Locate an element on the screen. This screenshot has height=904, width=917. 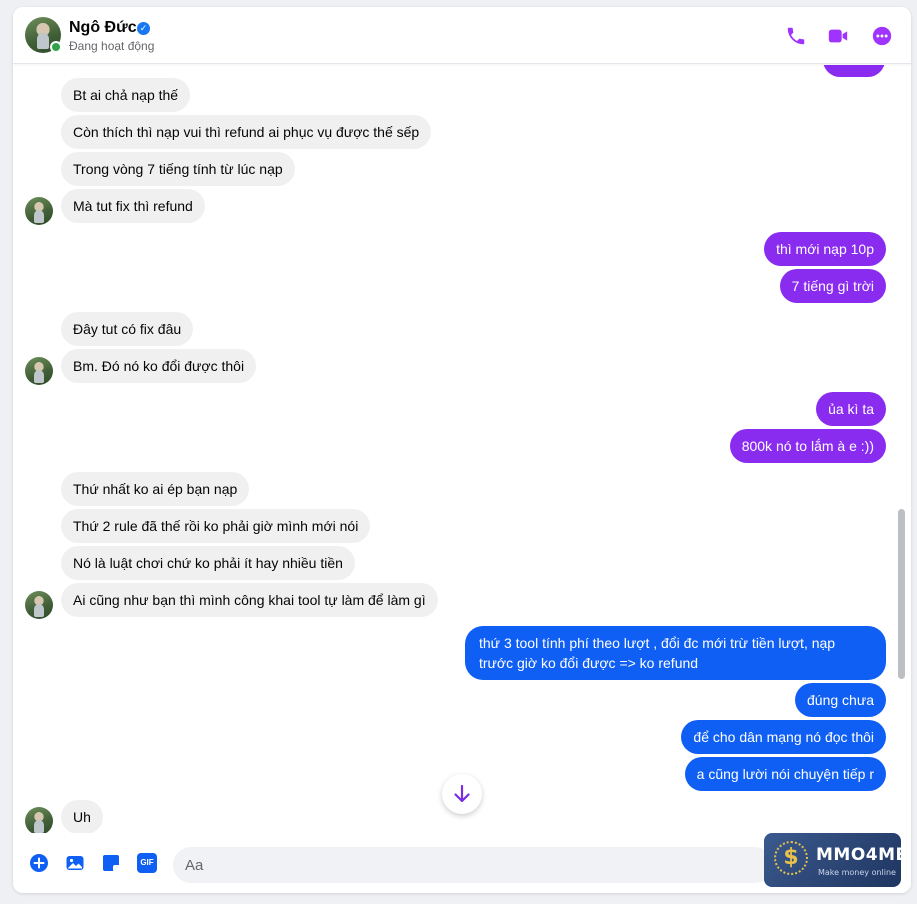
verified-badge-icon: ✓ is located at coordinates (143, 28).